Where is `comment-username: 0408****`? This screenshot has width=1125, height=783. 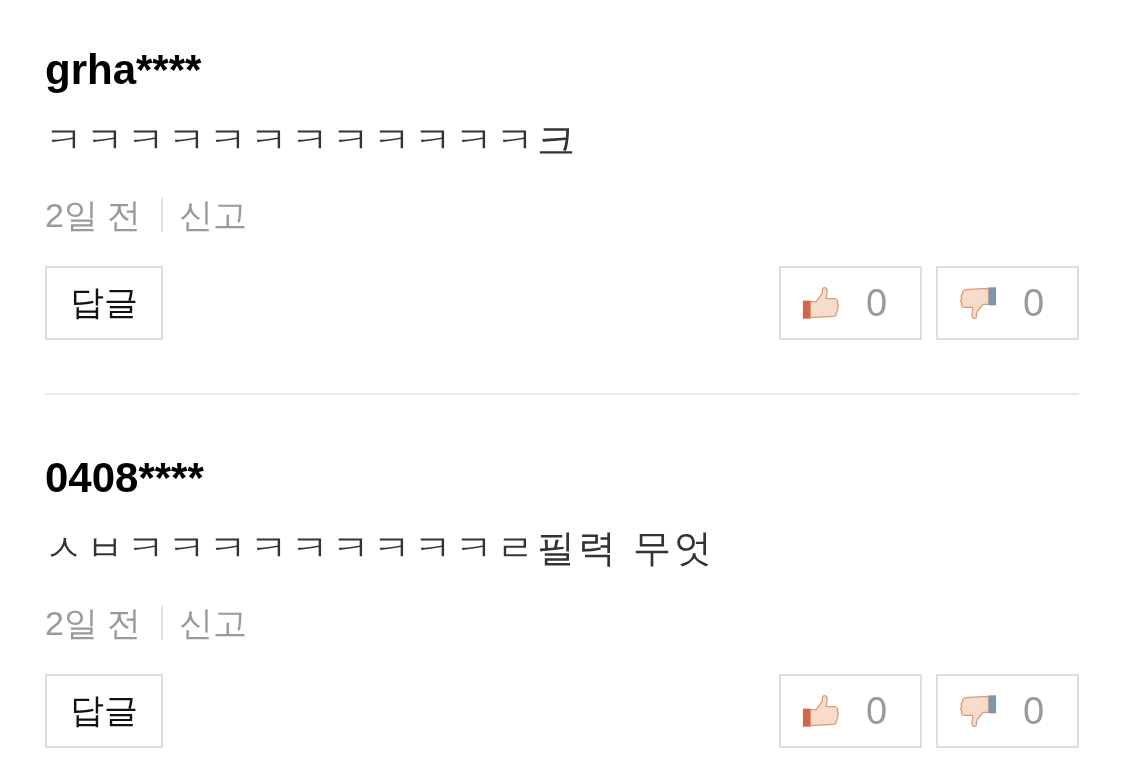 comment-username: 0408**** is located at coordinates (124, 478).